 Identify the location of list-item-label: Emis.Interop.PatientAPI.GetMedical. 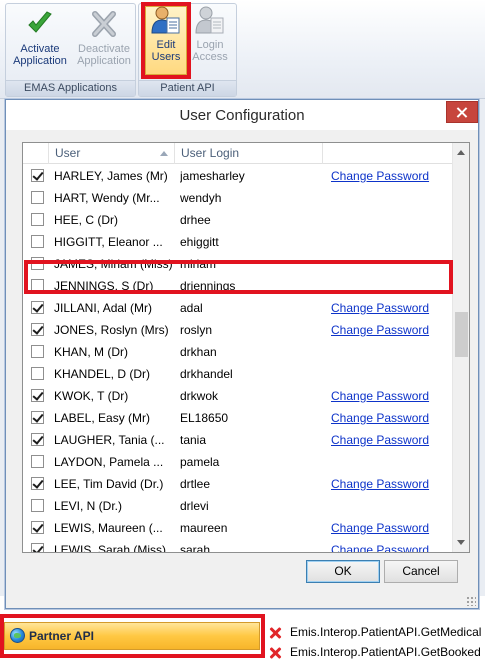
(386, 632).